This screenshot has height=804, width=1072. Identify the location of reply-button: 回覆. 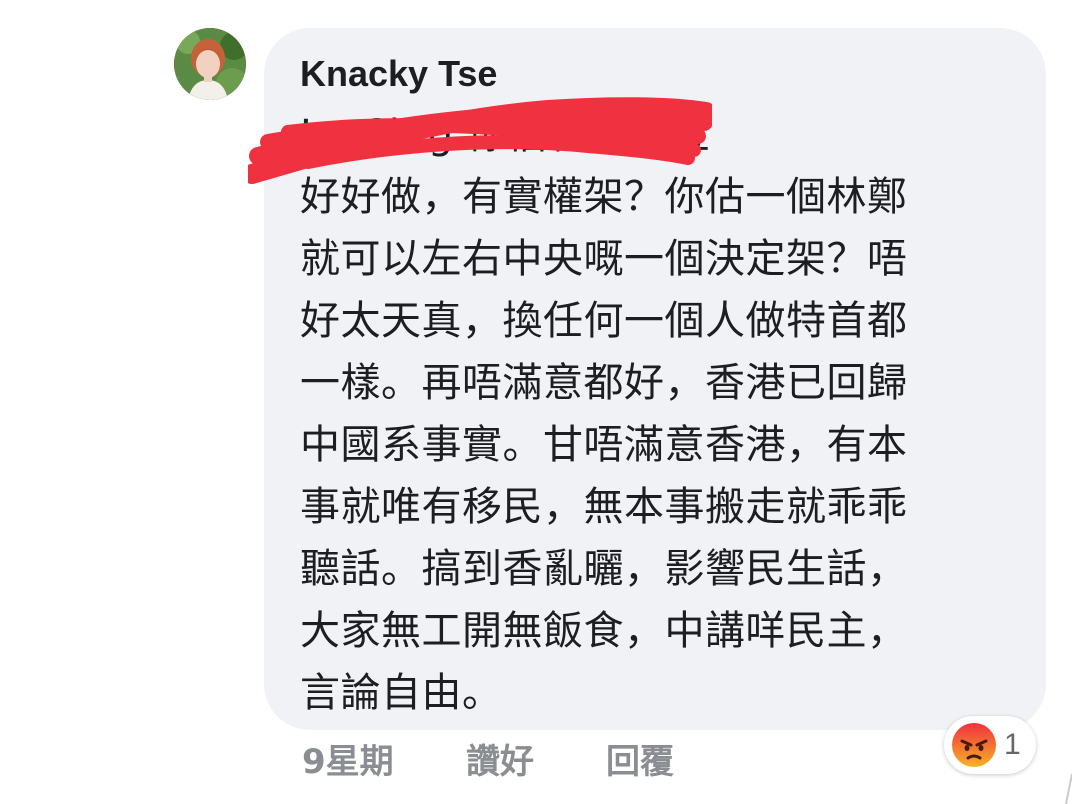
(640, 762).